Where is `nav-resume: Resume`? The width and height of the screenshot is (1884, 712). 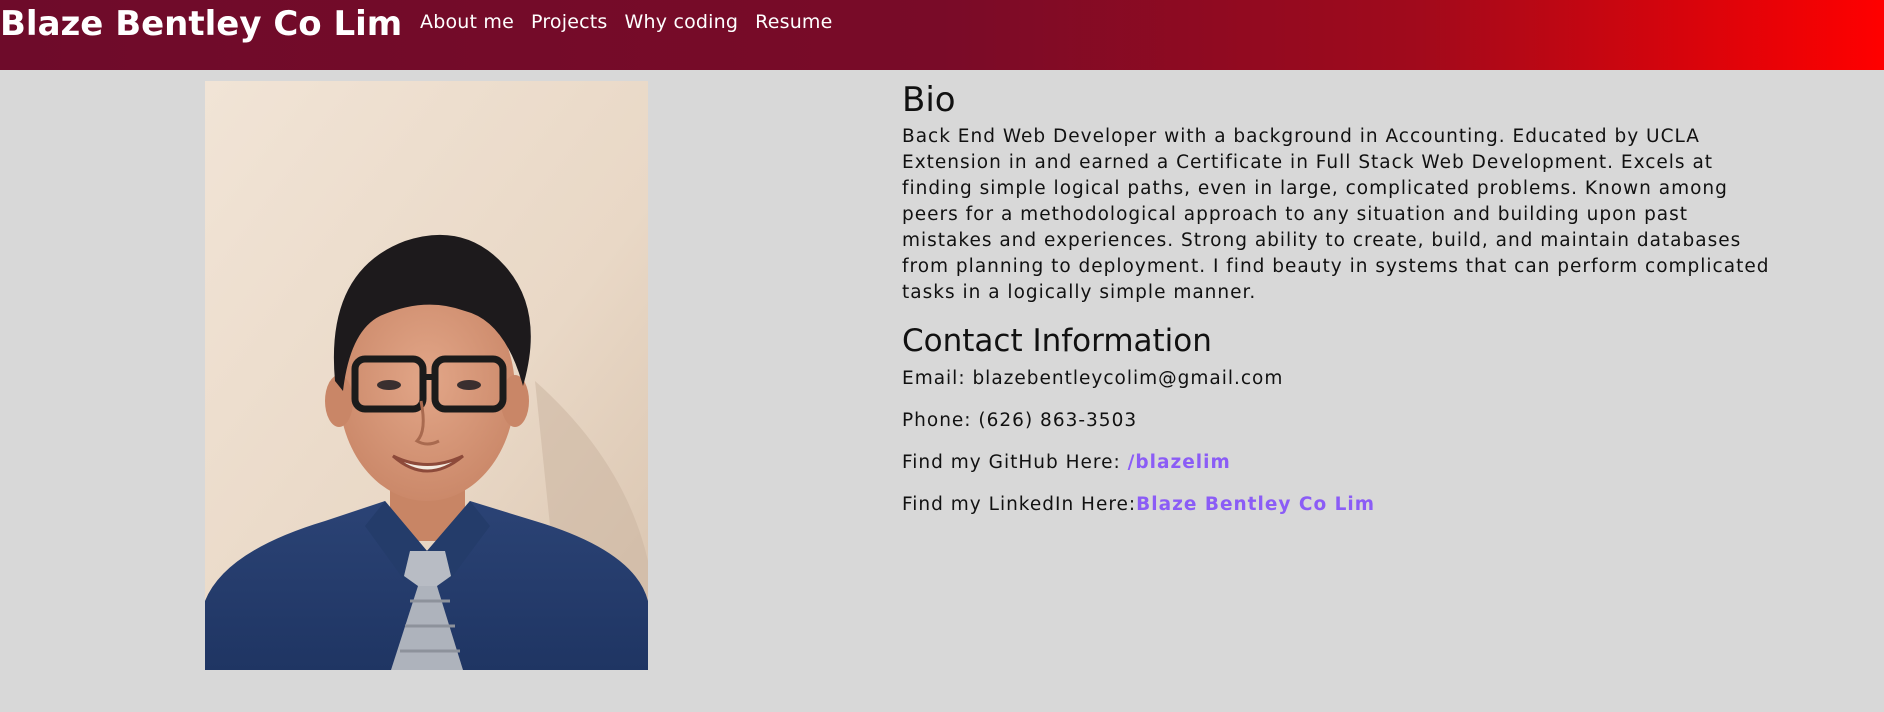
nav-resume: Resume is located at coordinates (793, 22).